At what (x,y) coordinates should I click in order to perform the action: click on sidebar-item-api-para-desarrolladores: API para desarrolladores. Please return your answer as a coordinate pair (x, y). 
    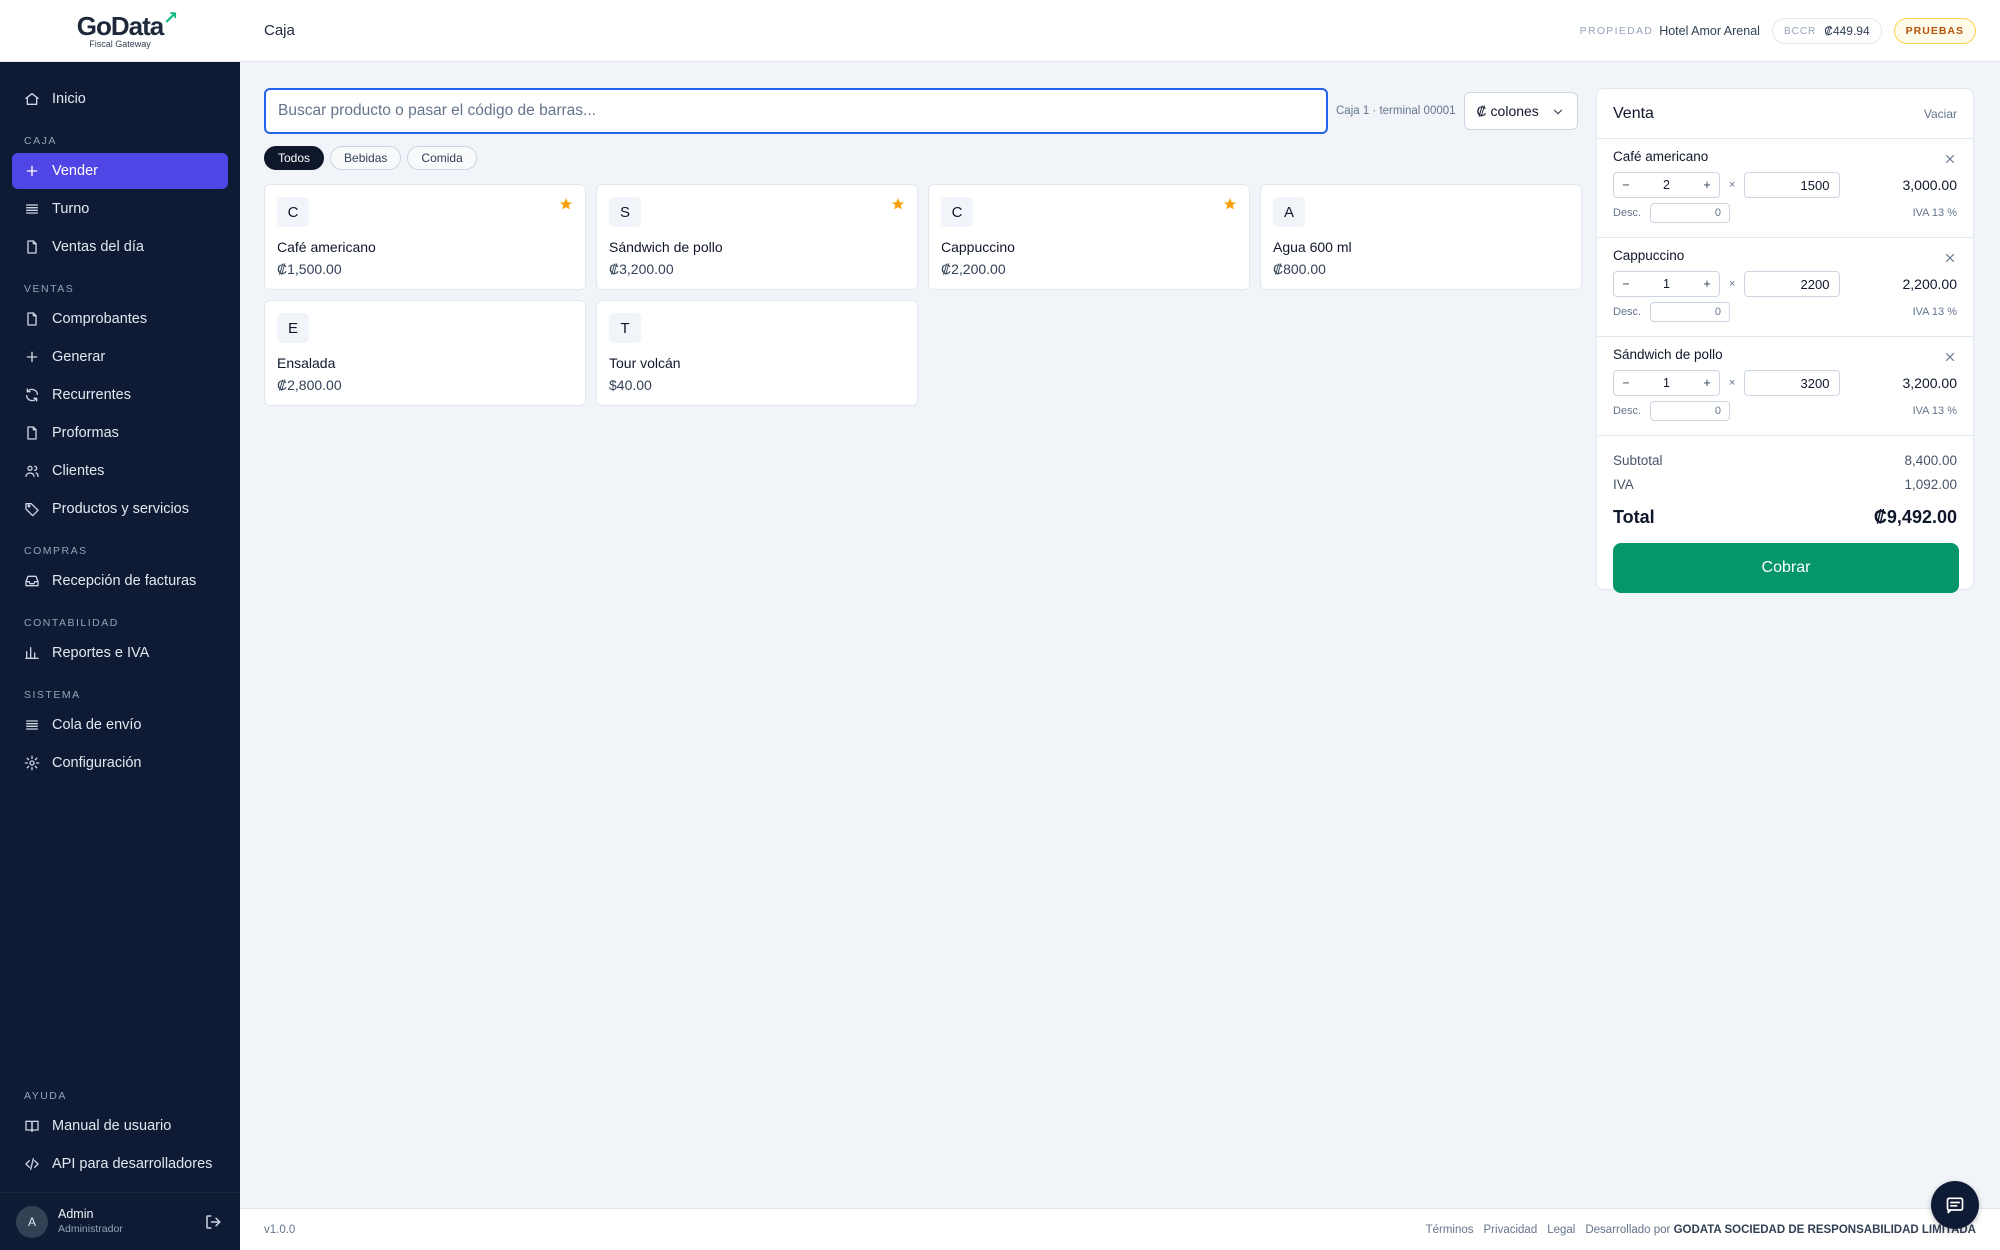
    Looking at the image, I should click on (120, 1164).